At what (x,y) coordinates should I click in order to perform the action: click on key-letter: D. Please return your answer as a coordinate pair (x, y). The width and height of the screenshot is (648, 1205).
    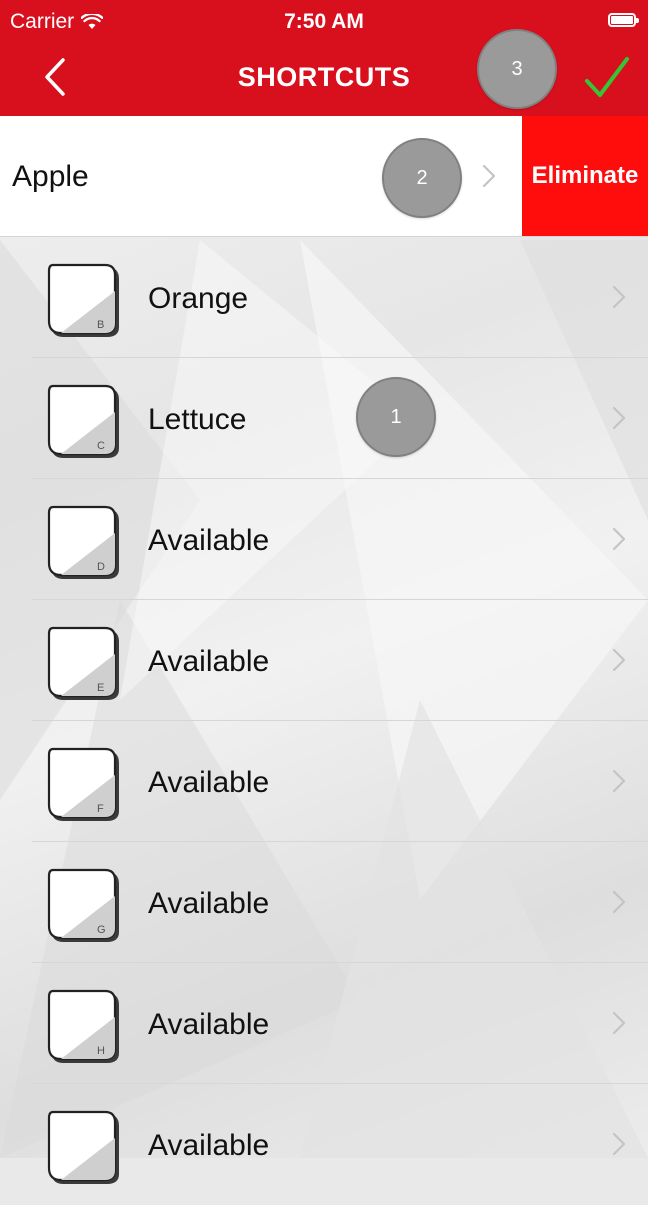
    Looking at the image, I should click on (101, 567).